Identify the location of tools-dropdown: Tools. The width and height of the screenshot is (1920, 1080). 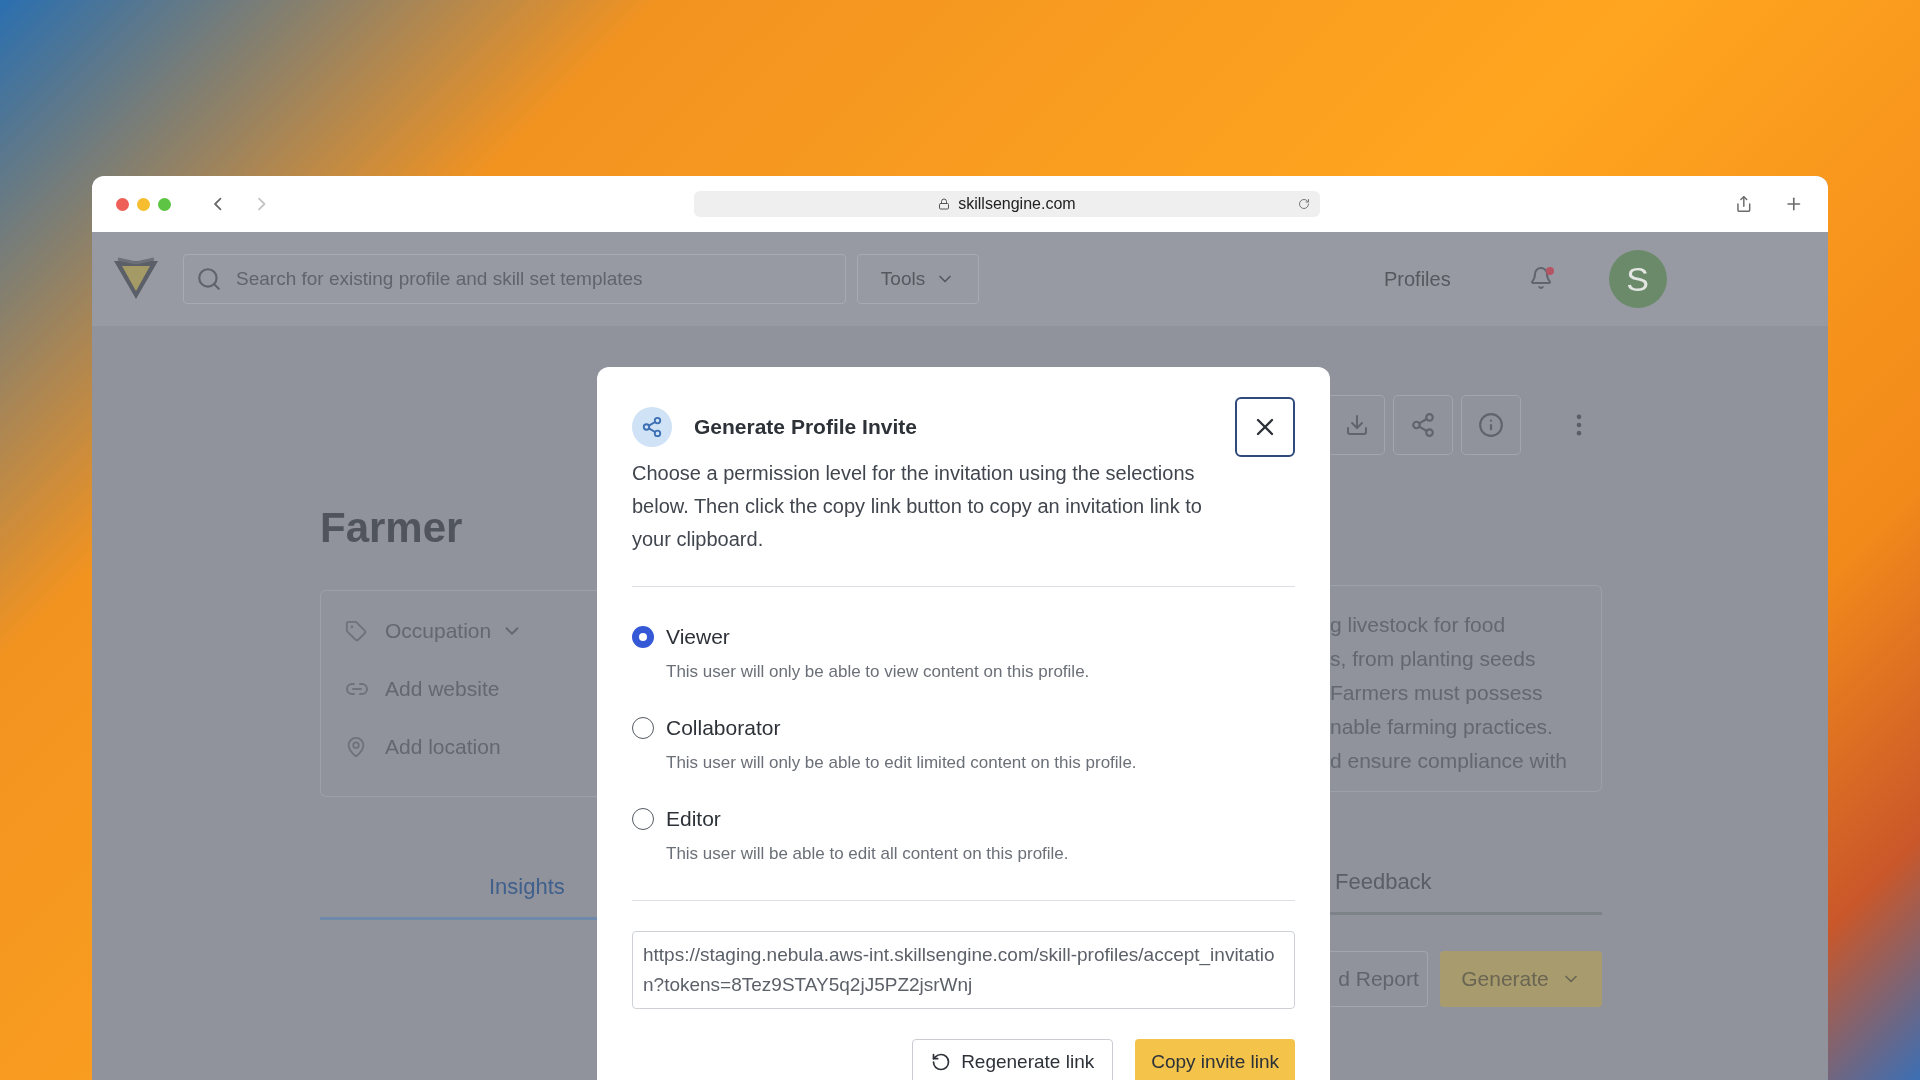
(918, 279).